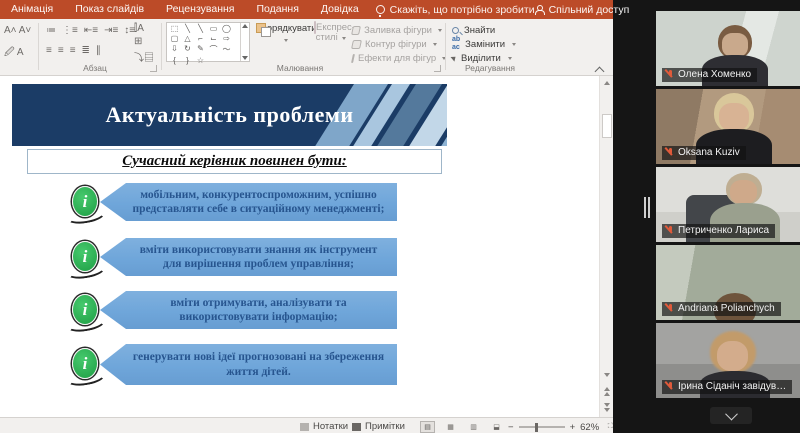 This screenshot has width=800, height=433. What do you see at coordinates (496, 427) in the screenshot?
I see `slideshow-view-button: ⬓` at bounding box center [496, 427].